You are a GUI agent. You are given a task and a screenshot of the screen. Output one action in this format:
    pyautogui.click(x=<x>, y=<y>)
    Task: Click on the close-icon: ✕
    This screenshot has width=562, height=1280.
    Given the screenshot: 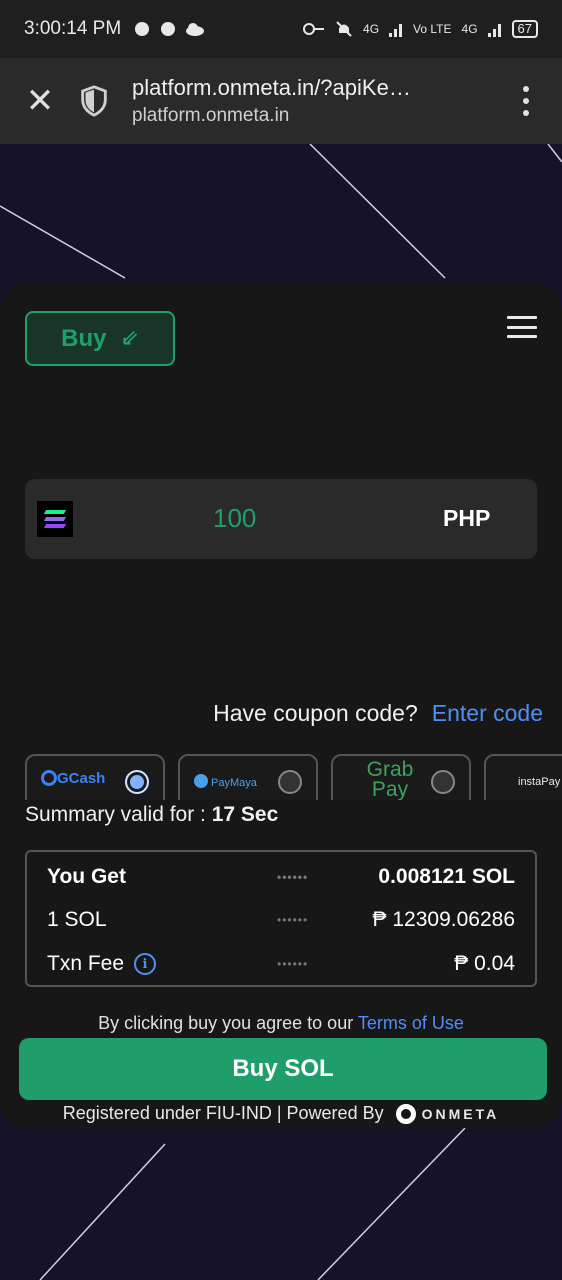 What is the action you would take?
    pyautogui.click(x=40, y=101)
    